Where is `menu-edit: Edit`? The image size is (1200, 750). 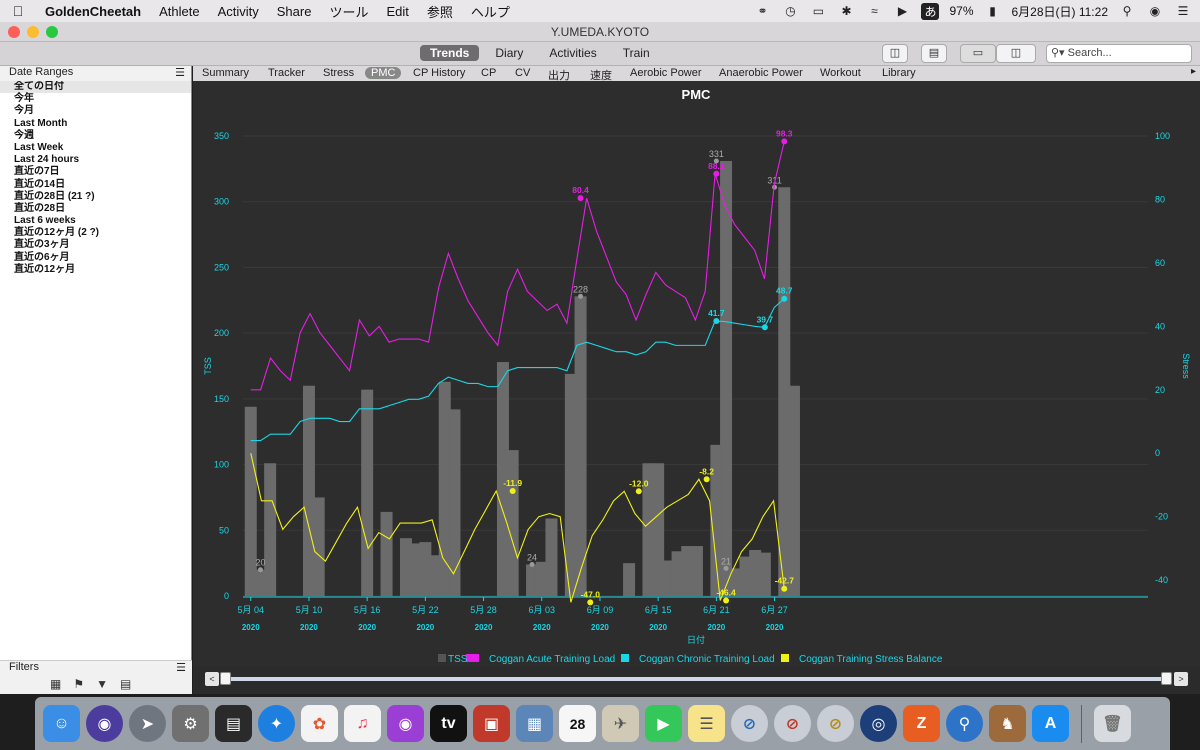
menu-edit: Edit is located at coordinates (397, 11).